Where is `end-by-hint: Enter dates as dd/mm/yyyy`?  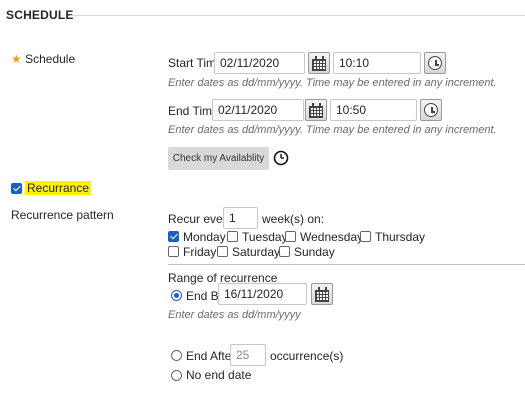 end-by-hint: Enter dates as dd/mm/yyyy is located at coordinates (234, 315).